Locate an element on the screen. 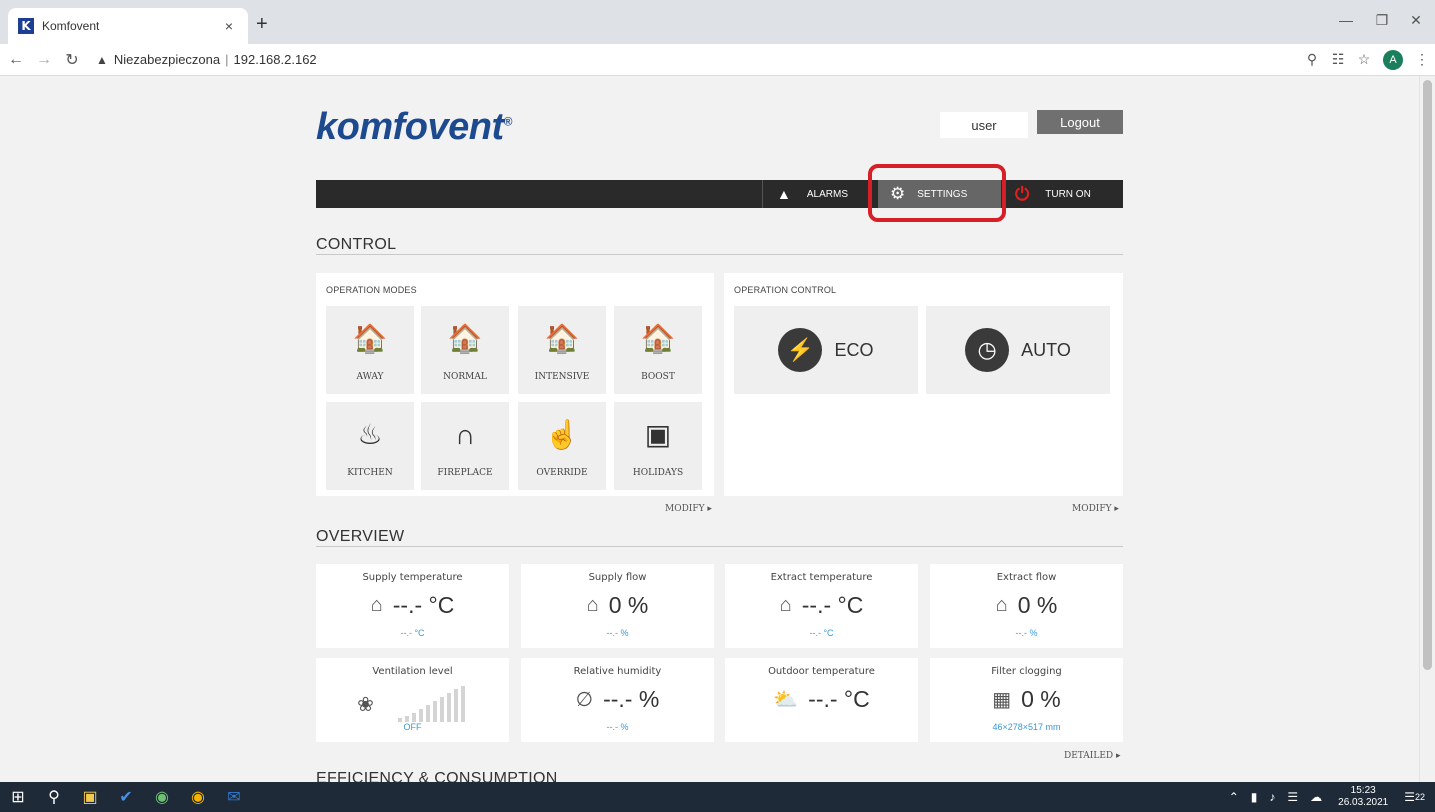 The height and width of the screenshot is (812, 1435). card-sub: --.- °C is located at coordinates (412, 633).